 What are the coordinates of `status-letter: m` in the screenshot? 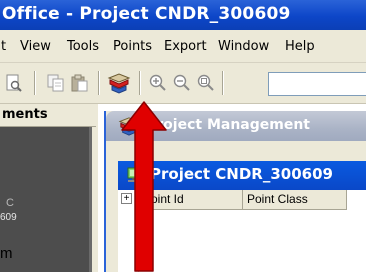 It's located at (6, 253).